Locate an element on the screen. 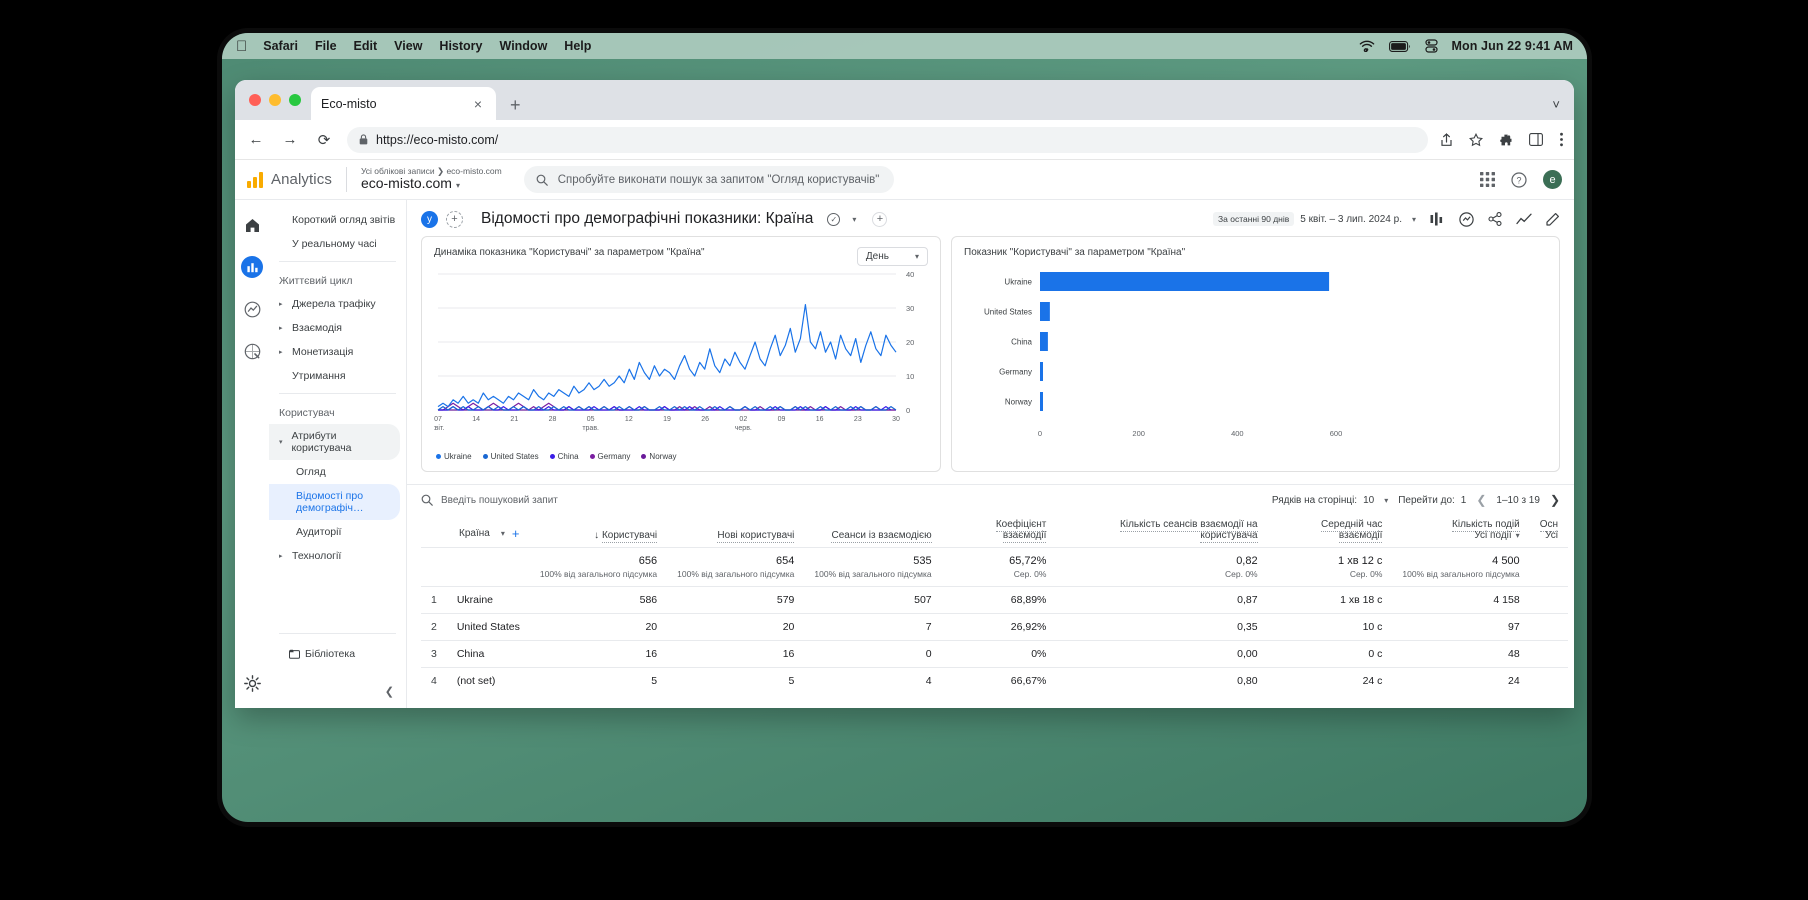 The image size is (1808, 900). menu-item-view: View is located at coordinates (408, 46).